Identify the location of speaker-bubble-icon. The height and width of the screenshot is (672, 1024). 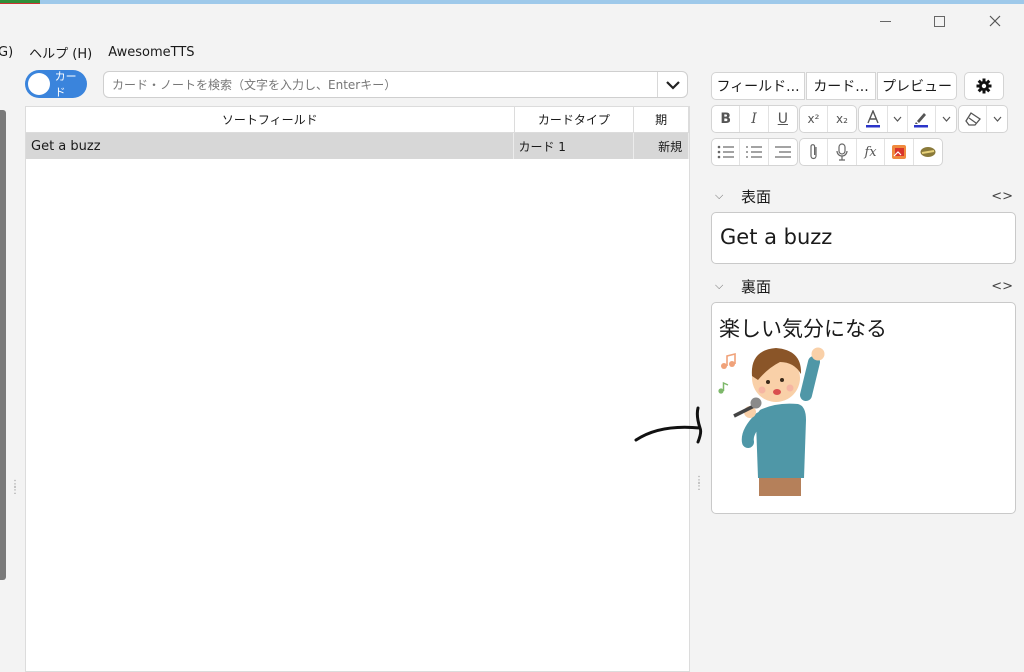
(928, 152).